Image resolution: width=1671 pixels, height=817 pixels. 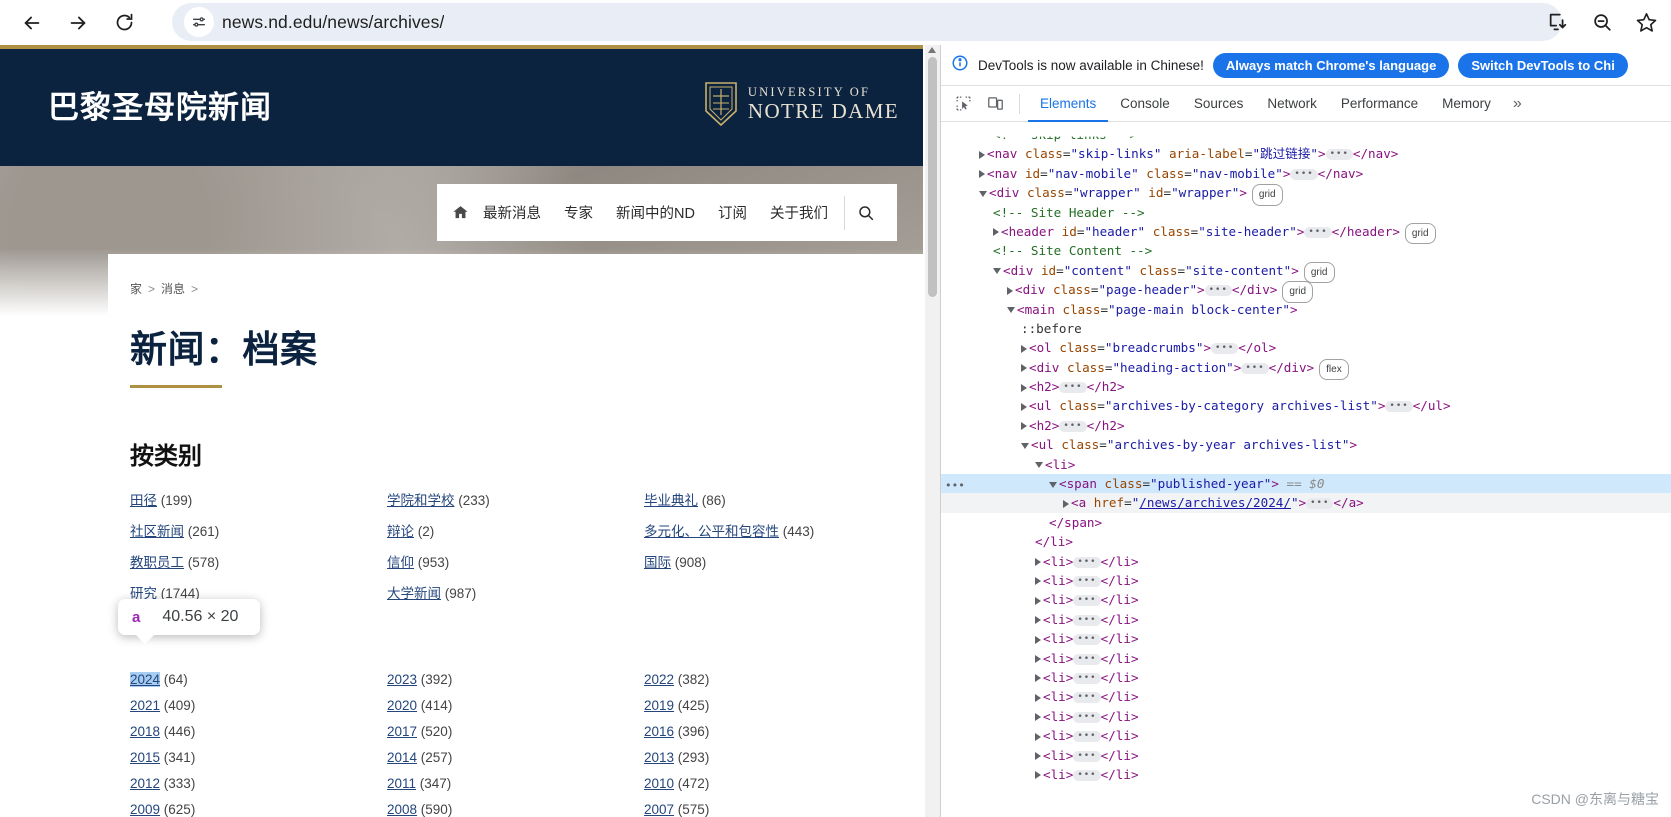 What do you see at coordinates (732, 212) in the screenshot?
I see `nav-item-3: 订阅` at bounding box center [732, 212].